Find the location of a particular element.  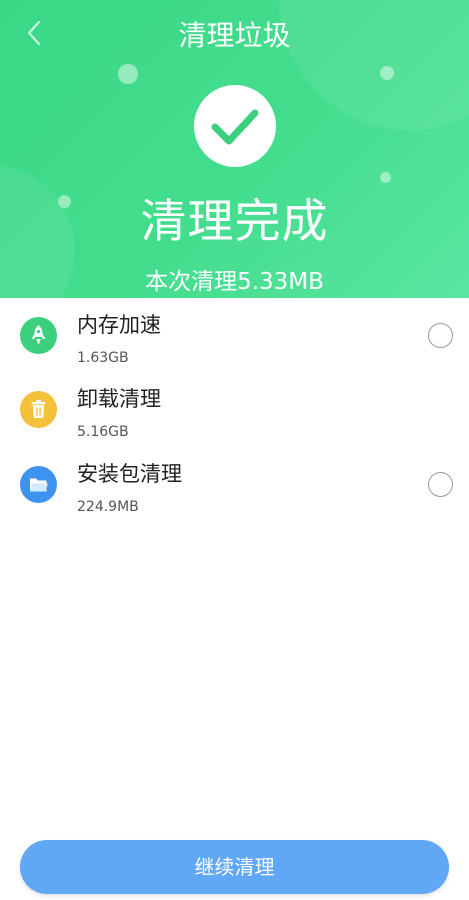

item-name: 安装包清理 is located at coordinates (129, 474).